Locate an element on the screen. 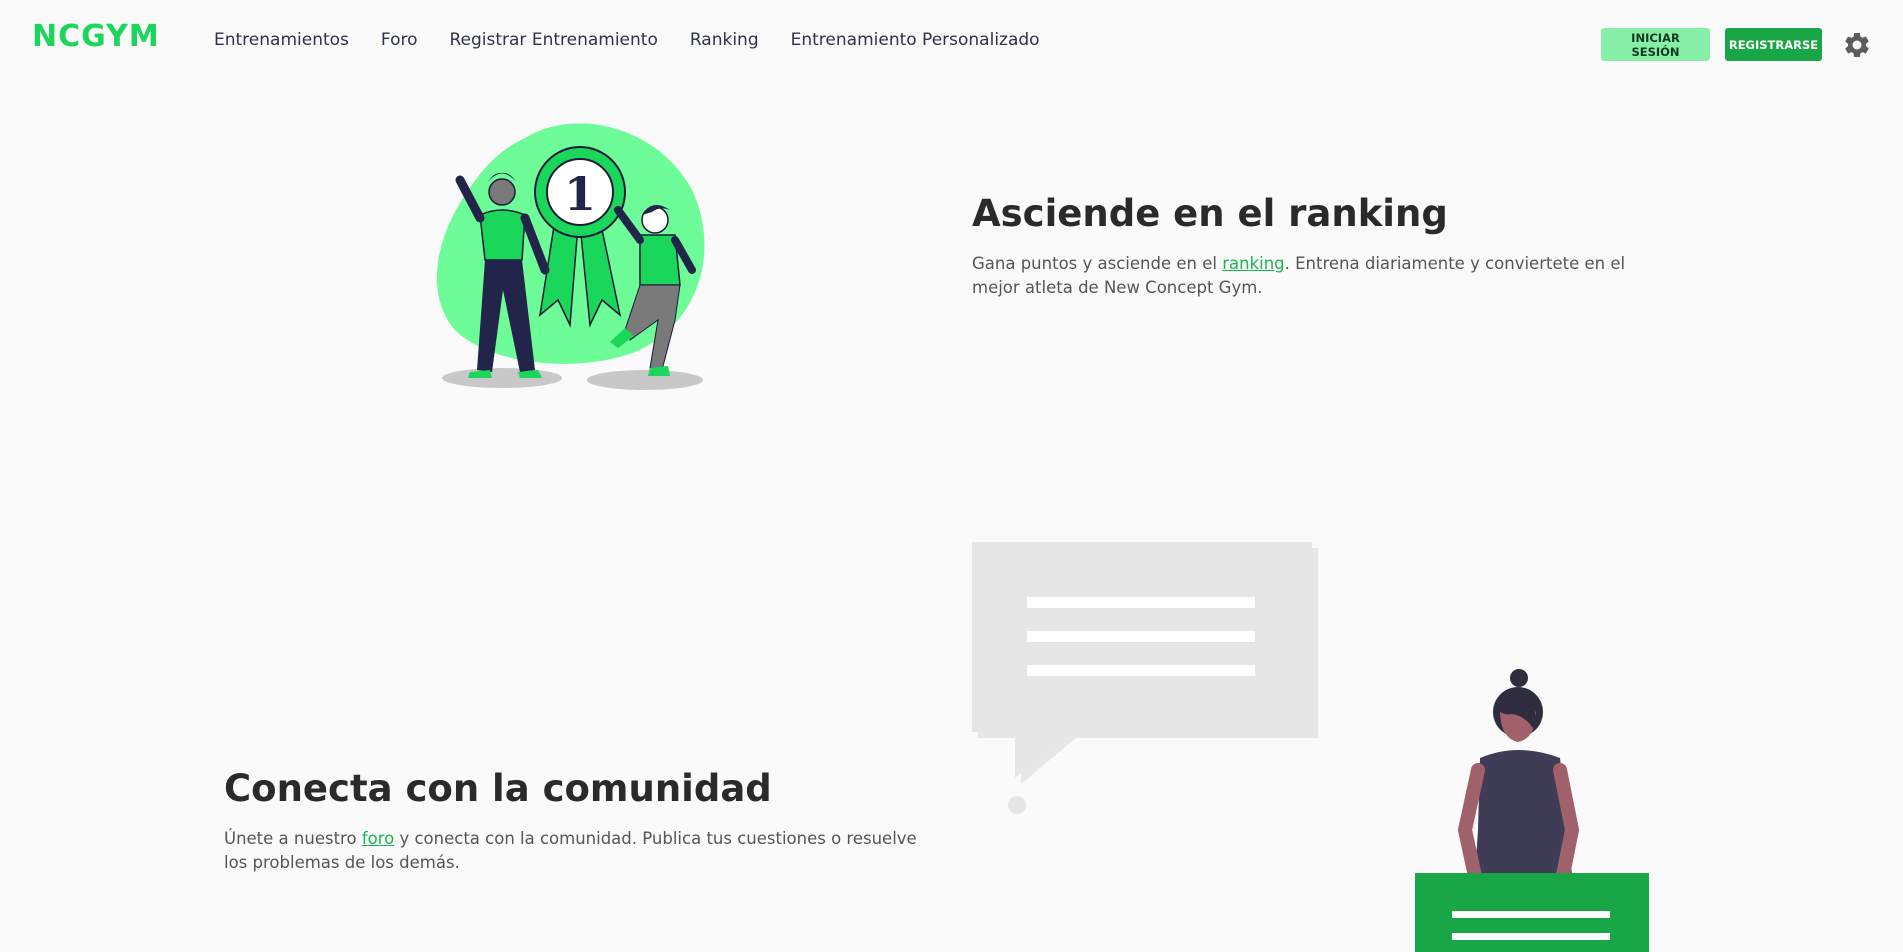 This screenshot has width=1903, height=952. logo: NCGYM is located at coordinates (97, 37).